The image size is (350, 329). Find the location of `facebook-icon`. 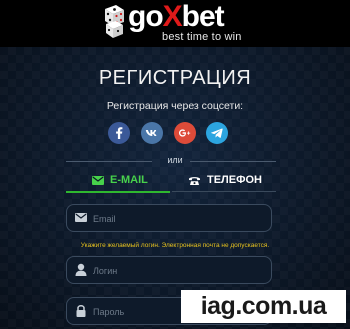

facebook-icon is located at coordinates (119, 133).